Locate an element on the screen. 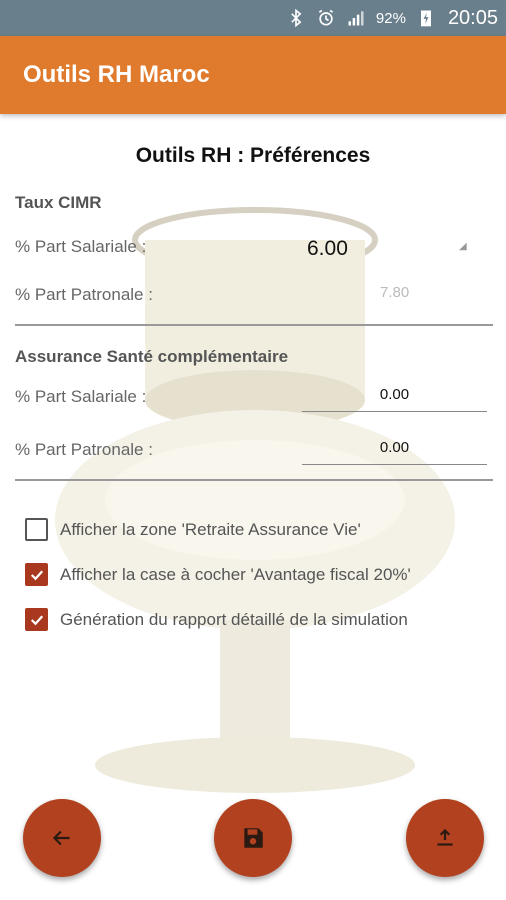 This screenshot has height=900, width=506. upload-icon is located at coordinates (445, 837).